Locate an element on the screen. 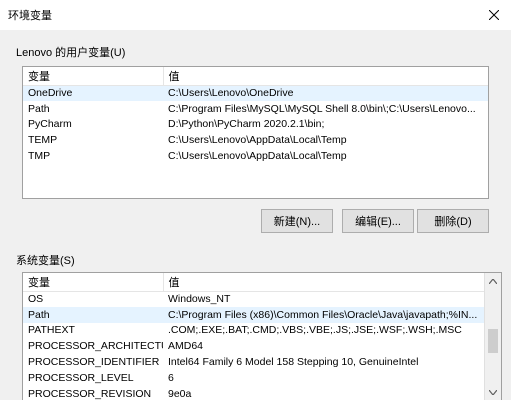 The image size is (511, 400). delete-user-variable-button: 删除(D) is located at coordinates (453, 221).